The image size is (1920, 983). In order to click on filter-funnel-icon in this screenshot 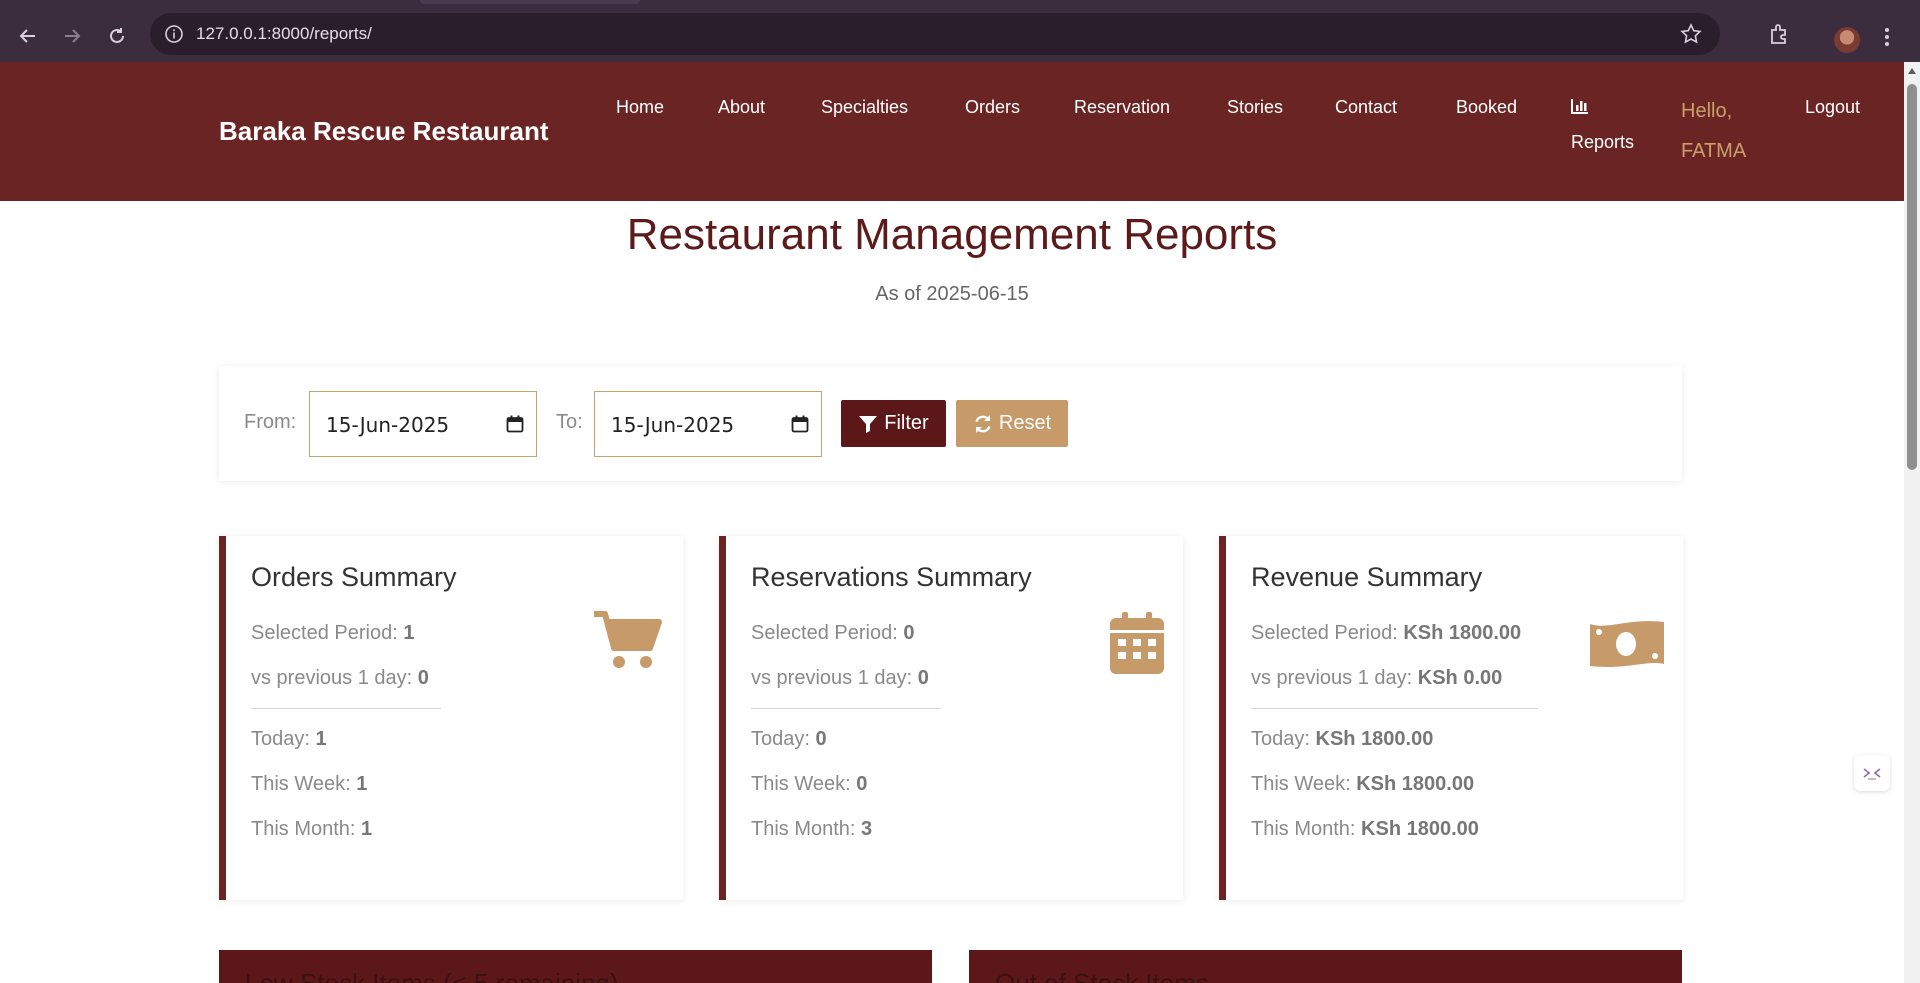, I will do `click(868, 424)`.